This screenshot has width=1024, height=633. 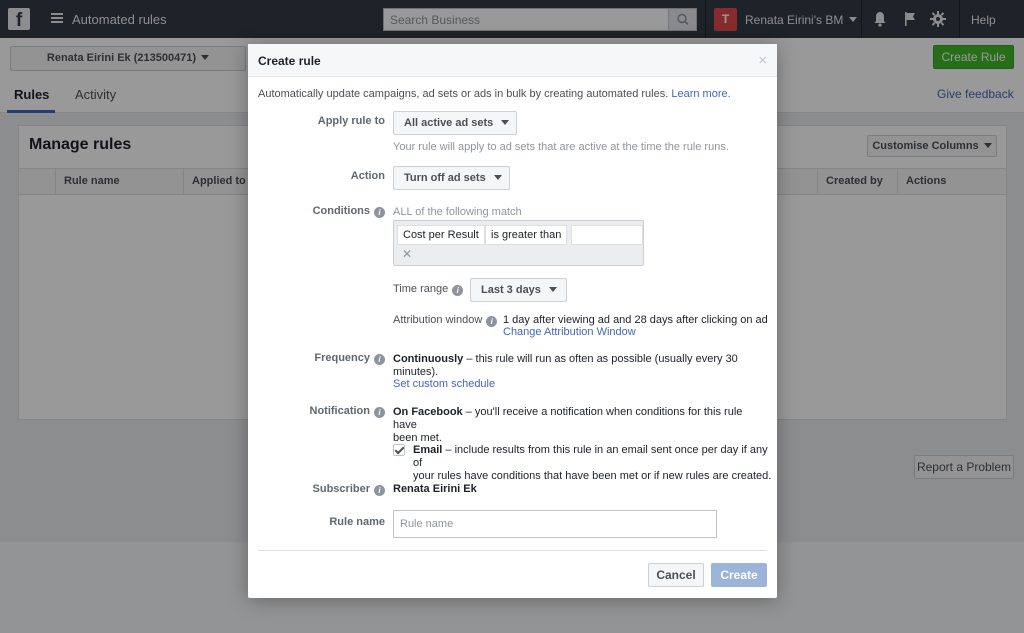 I want to click on time-range-dropdown: Last 3 days, so click(x=518, y=290).